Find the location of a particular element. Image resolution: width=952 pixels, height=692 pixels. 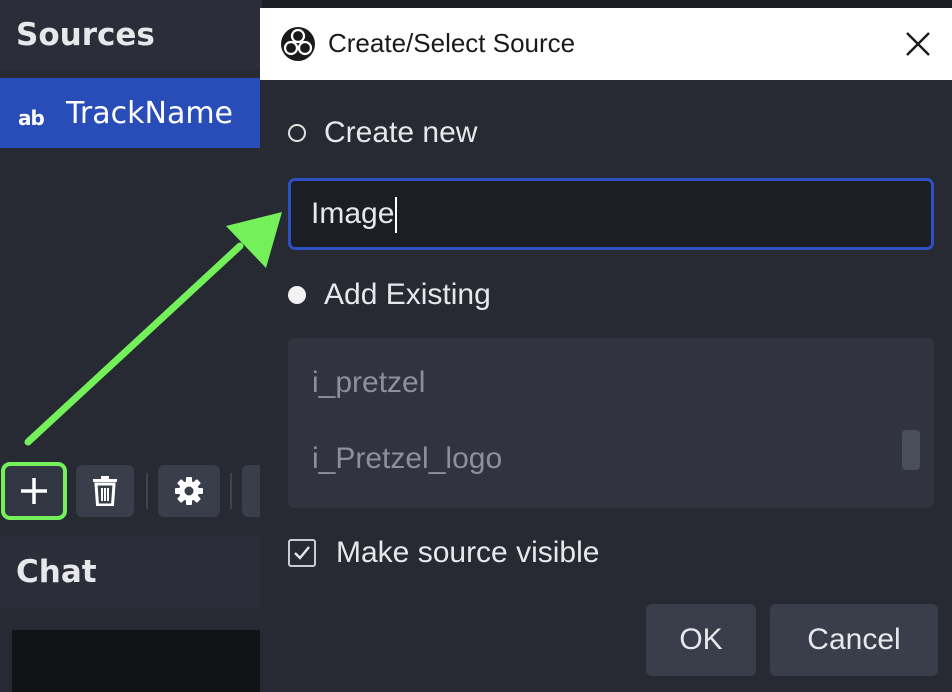

make-visible-option: Make source visible is located at coordinates (443, 553).